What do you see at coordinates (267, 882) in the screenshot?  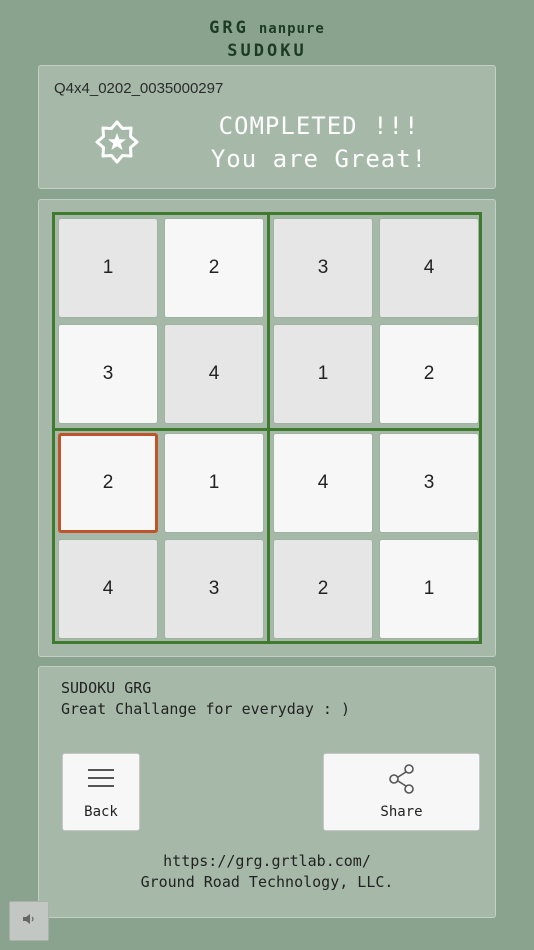 I see `footer-company: Ground Road Technology, LLC.` at bounding box center [267, 882].